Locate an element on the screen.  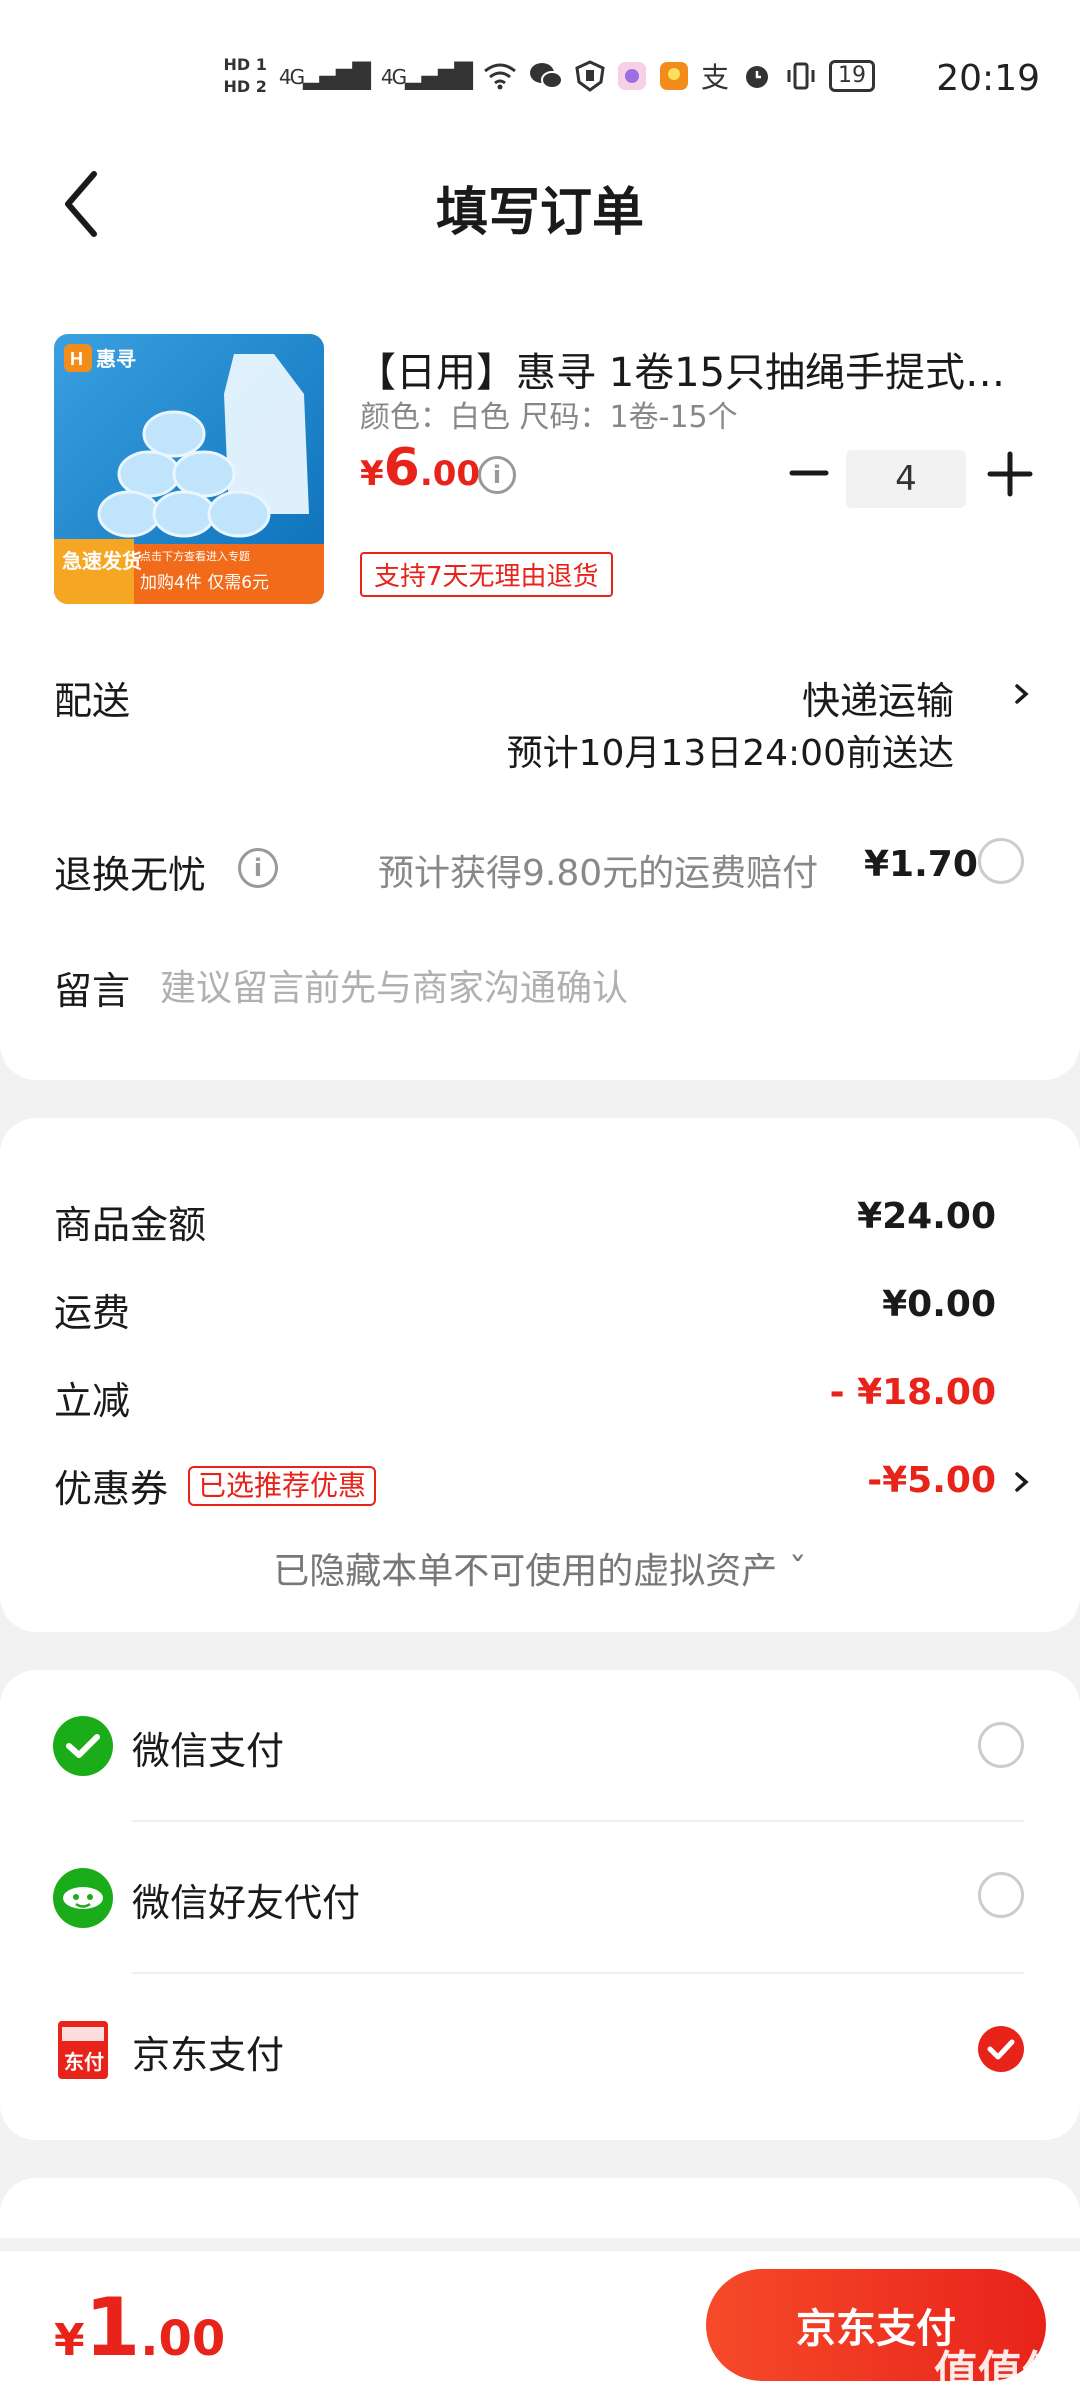
total-decimal: .00 is located at coordinates (183, 2339).